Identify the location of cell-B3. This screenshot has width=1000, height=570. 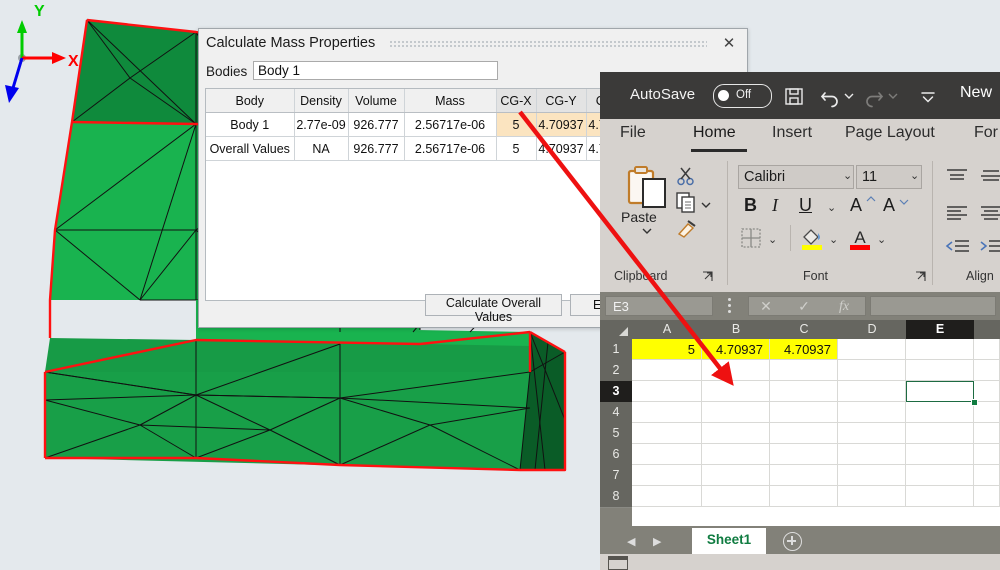
(736, 391).